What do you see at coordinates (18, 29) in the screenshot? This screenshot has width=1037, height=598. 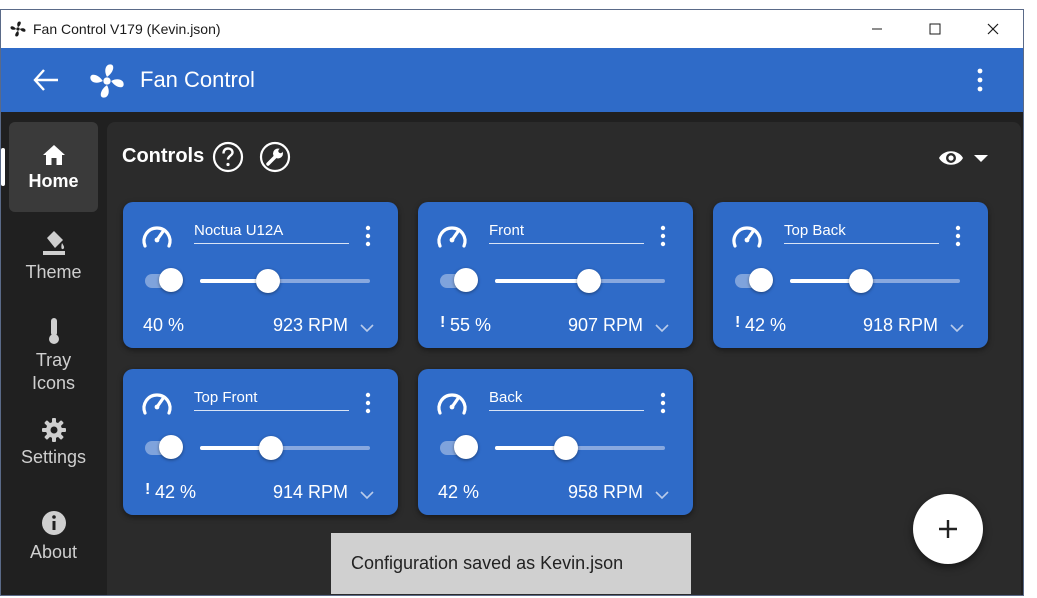 I see `fan-icon` at bounding box center [18, 29].